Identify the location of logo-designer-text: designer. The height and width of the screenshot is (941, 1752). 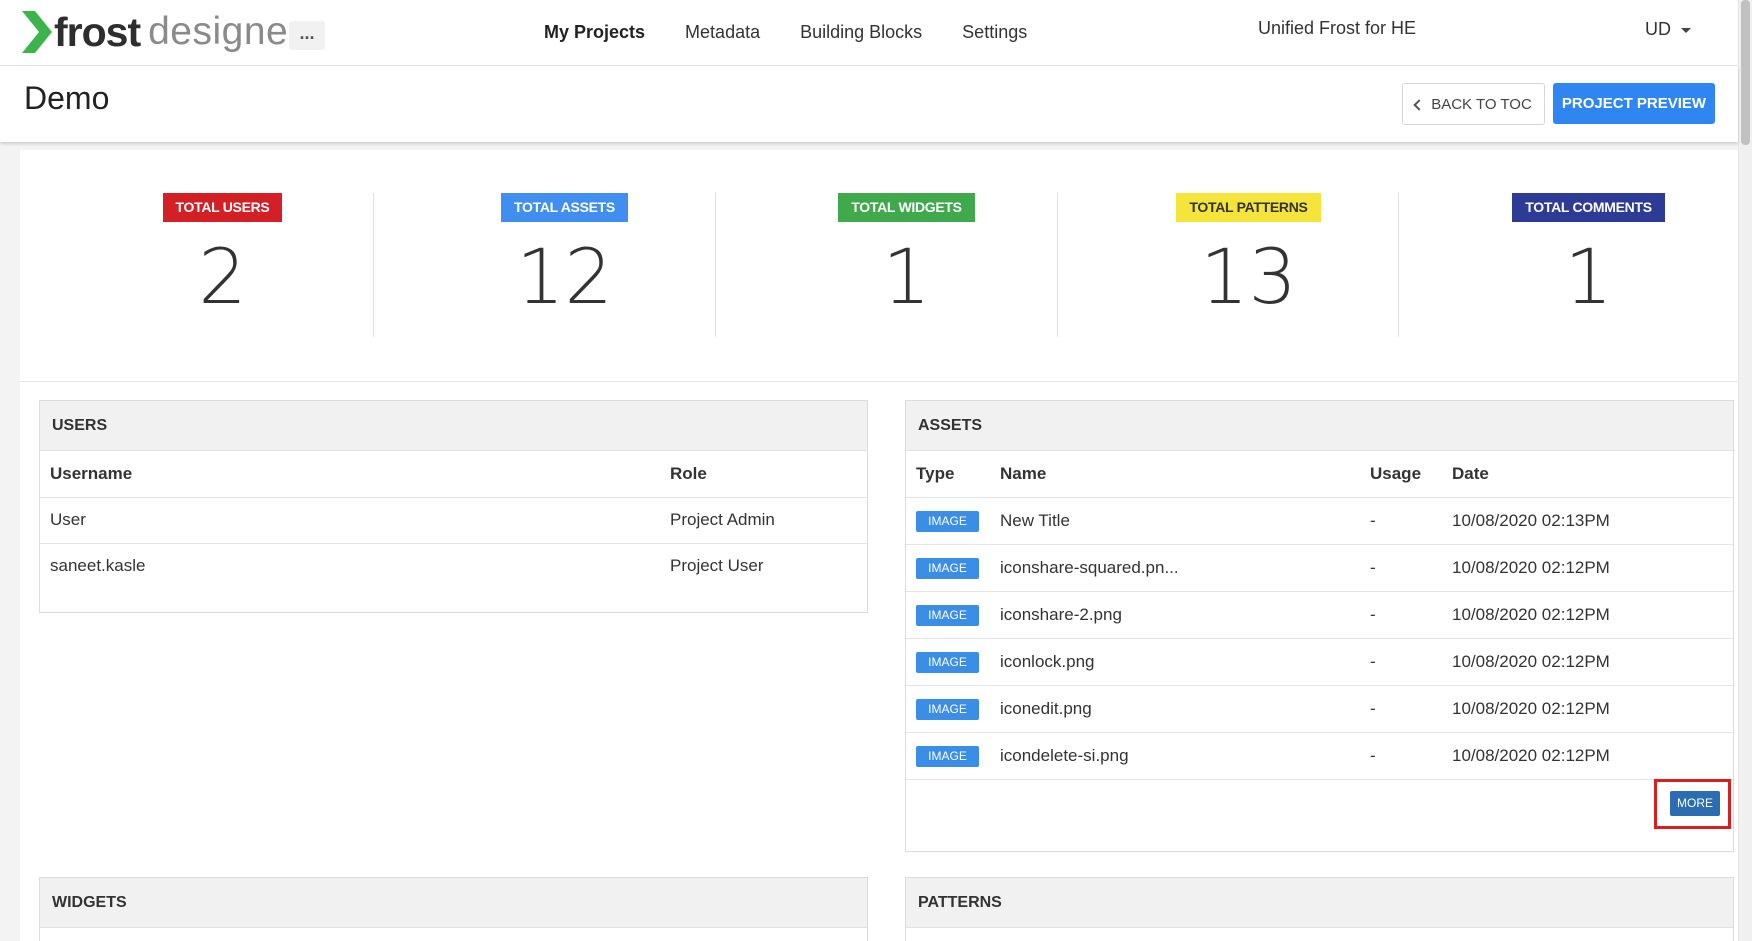
(225, 31).